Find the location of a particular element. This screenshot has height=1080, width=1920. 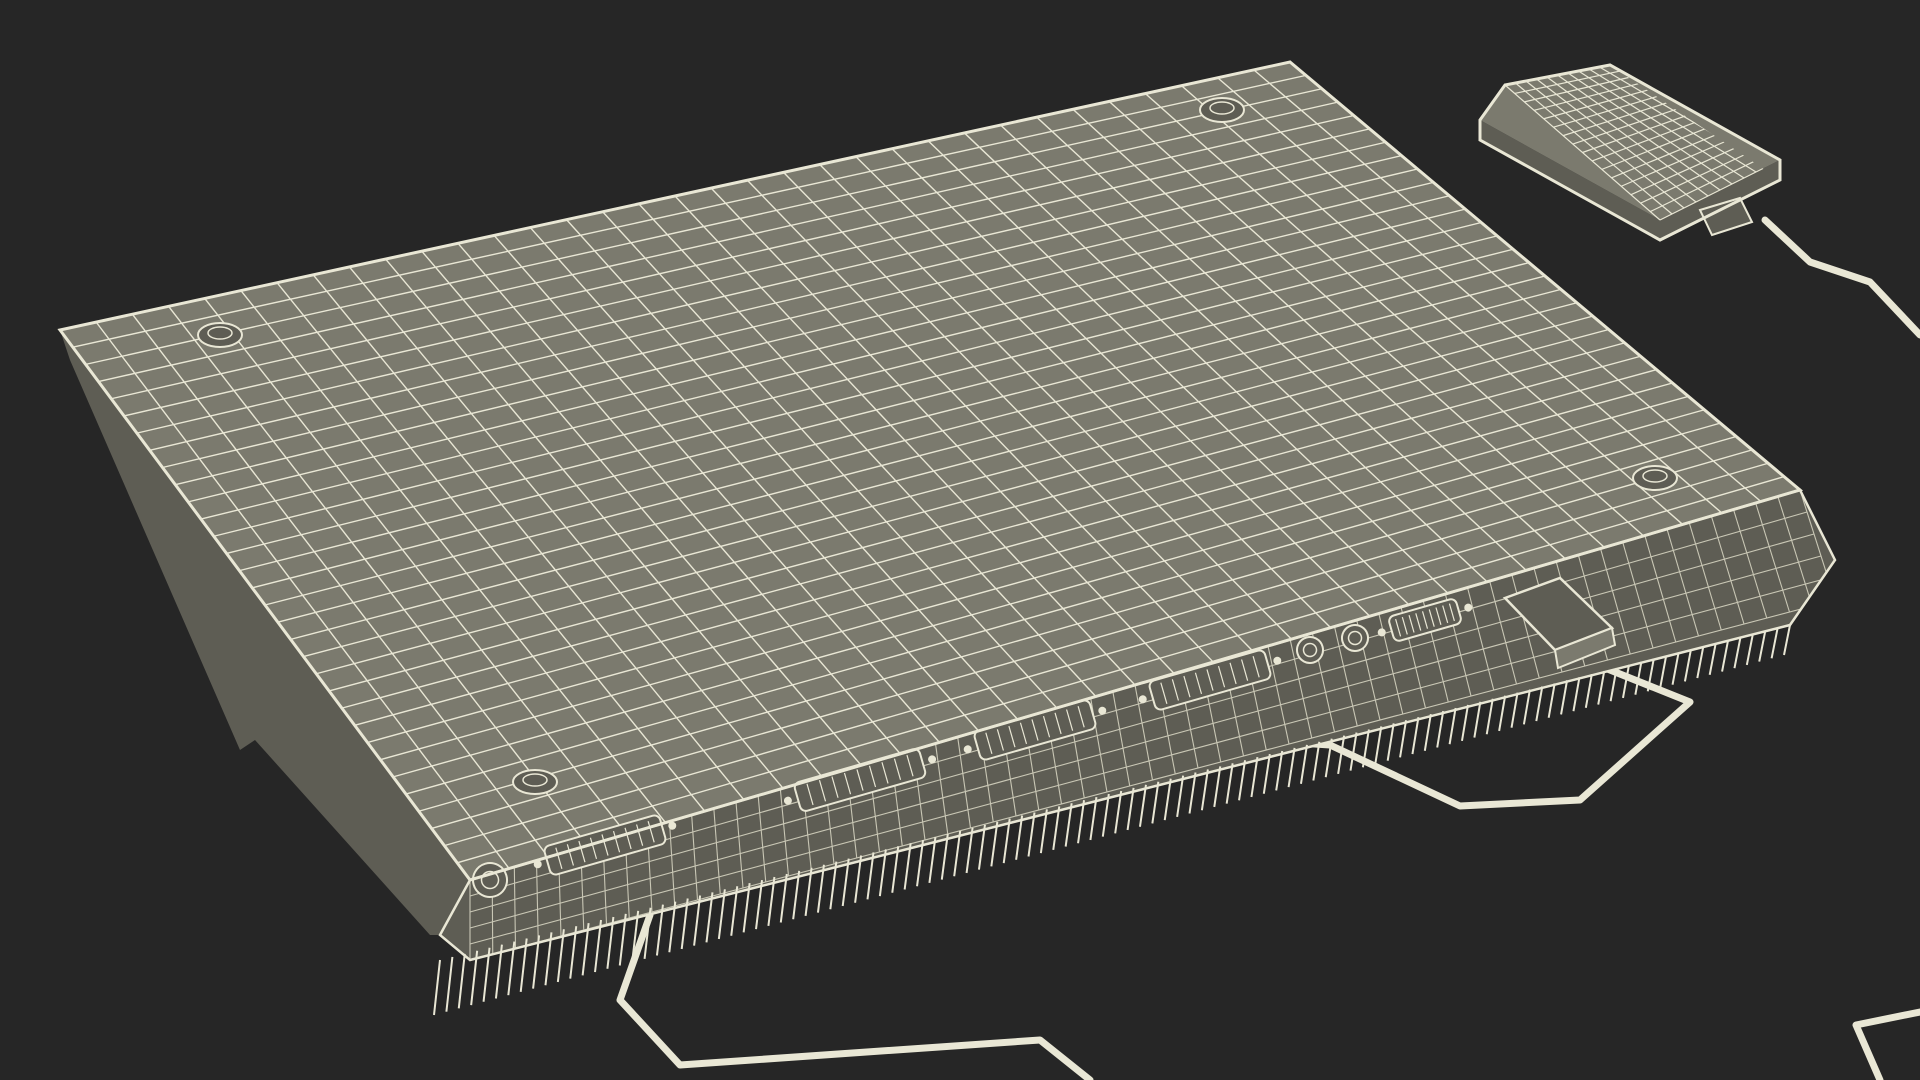

power-adapter is located at coordinates (1630, 152).